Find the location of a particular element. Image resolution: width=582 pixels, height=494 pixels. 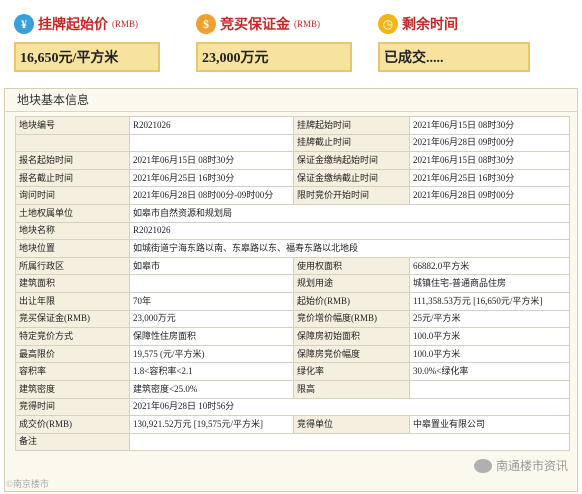

field-label: 竞得时间 is located at coordinates (72, 407).